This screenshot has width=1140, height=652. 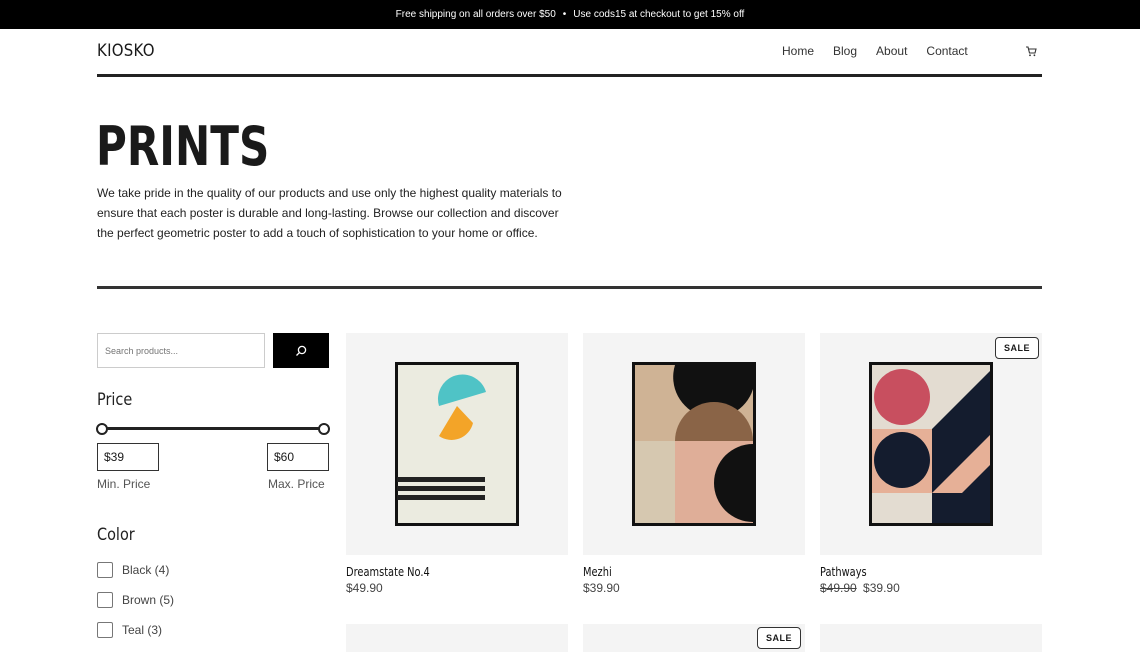 I want to click on max-price-input: $60, so click(x=298, y=457).